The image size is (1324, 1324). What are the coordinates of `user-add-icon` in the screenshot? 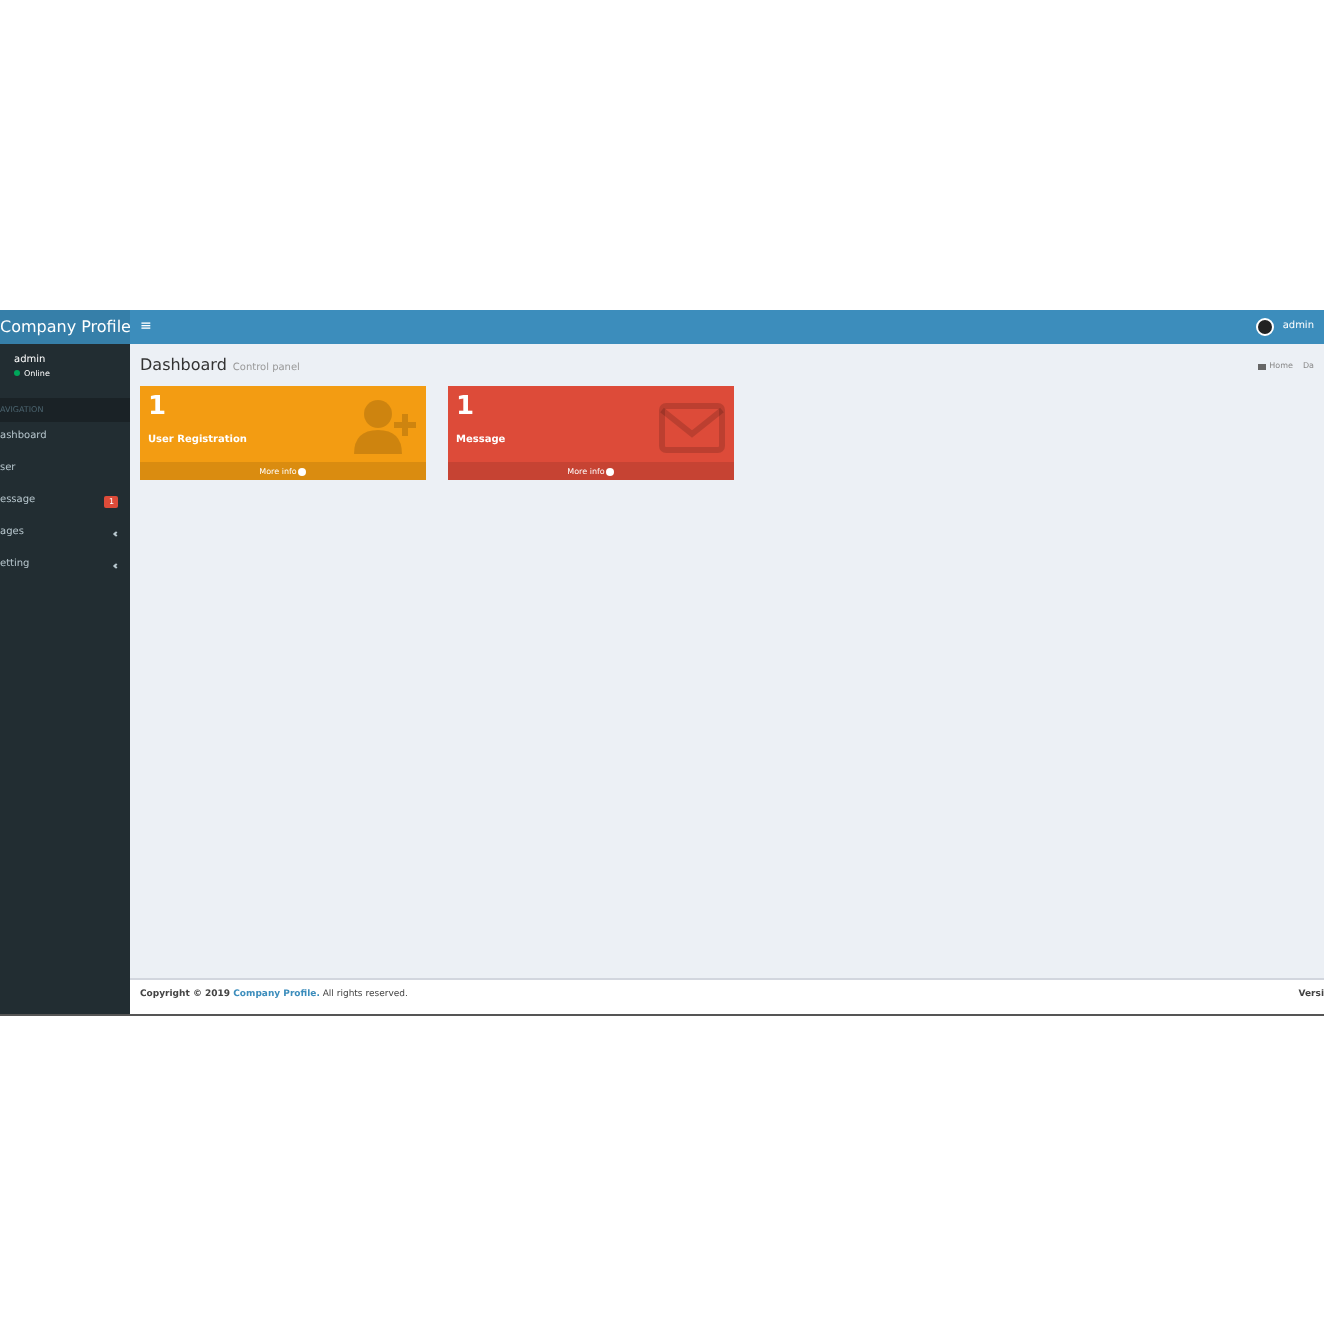 It's located at (386, 426).